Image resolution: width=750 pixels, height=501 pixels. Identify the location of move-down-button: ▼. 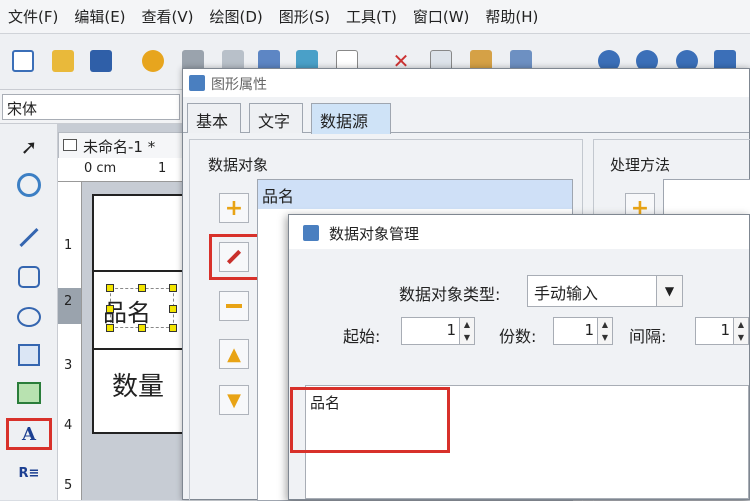
(234, 400).